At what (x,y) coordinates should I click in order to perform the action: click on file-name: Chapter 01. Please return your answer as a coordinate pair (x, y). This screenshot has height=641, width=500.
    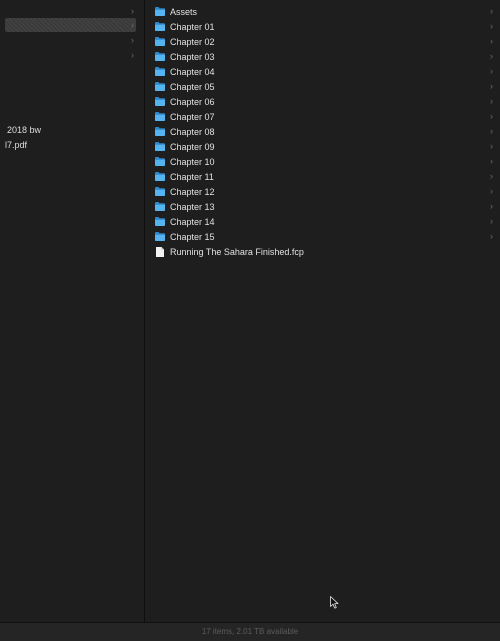
    Looking at the image, I should click on (192, 26).